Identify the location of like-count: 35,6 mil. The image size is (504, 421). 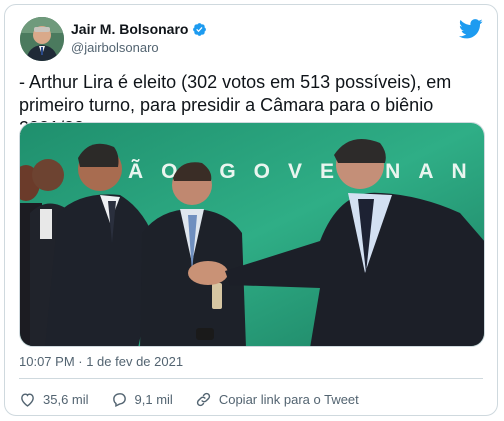
(66, 399).